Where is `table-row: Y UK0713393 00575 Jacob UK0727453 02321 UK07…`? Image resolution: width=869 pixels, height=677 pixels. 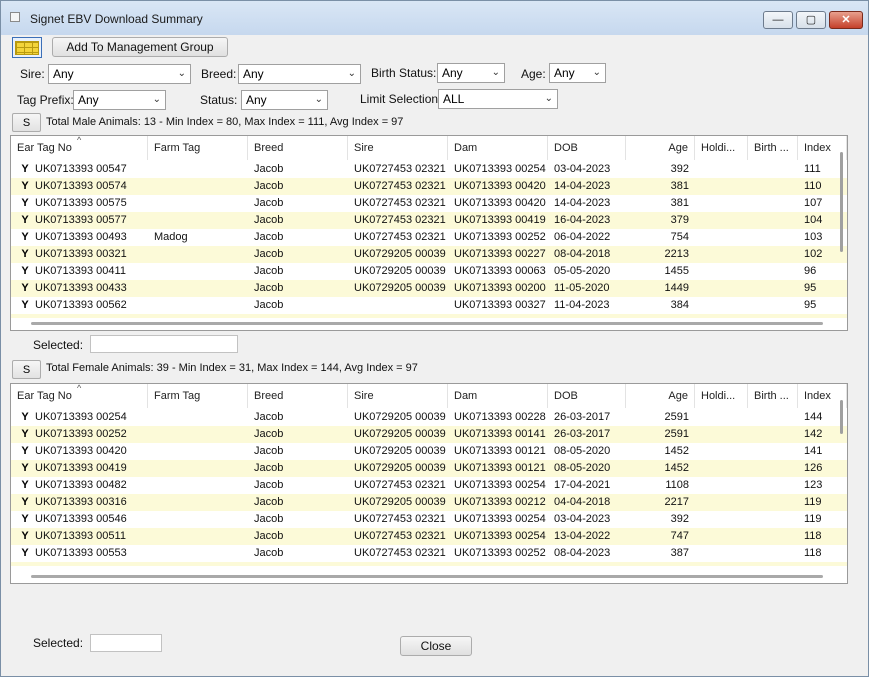
table-row: Y UK0713393 00575 Jacob UK0727453 02321 UK07… is located at coordinates (429, 203).